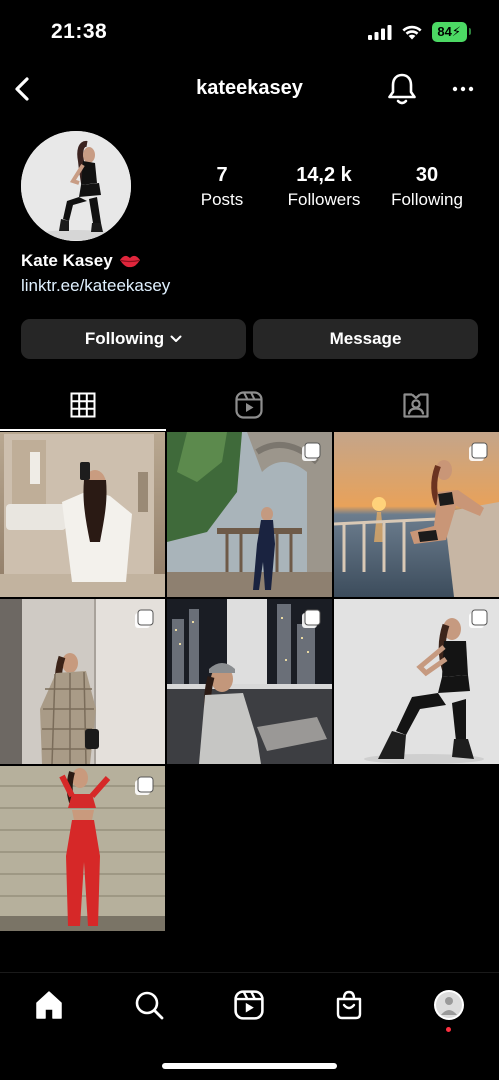  I want to click on nav-profile, so click(449, 1005).